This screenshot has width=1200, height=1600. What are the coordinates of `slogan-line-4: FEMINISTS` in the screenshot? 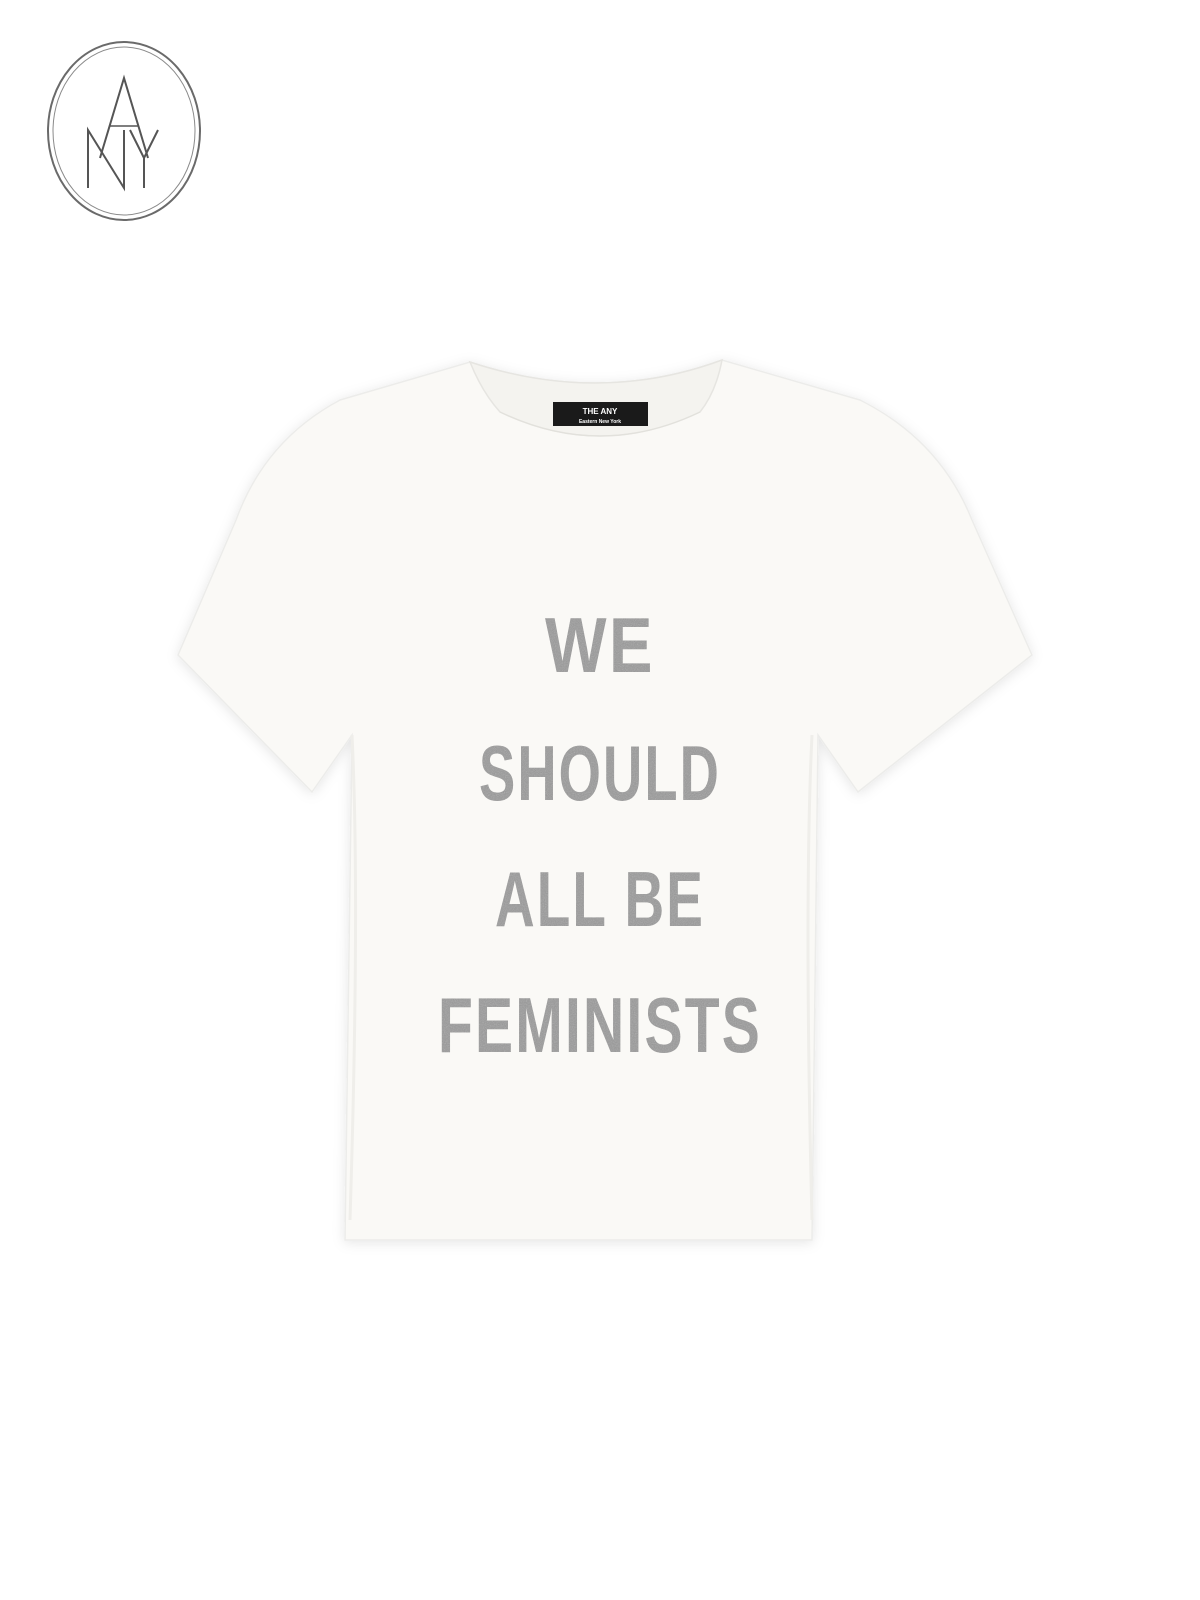 It's located at (600, 1025).